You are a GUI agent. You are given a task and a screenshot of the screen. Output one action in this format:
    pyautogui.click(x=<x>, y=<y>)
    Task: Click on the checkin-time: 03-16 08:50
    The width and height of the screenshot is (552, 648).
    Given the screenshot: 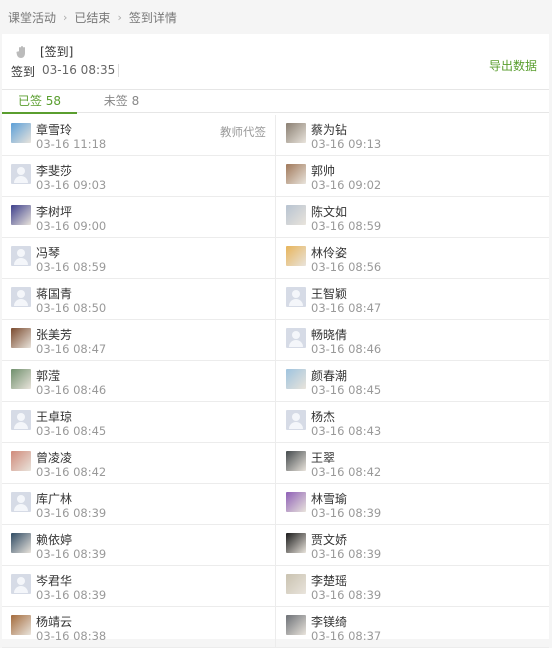 What is the action you would take?
    pyautogui.click(x=71, y=308)
    